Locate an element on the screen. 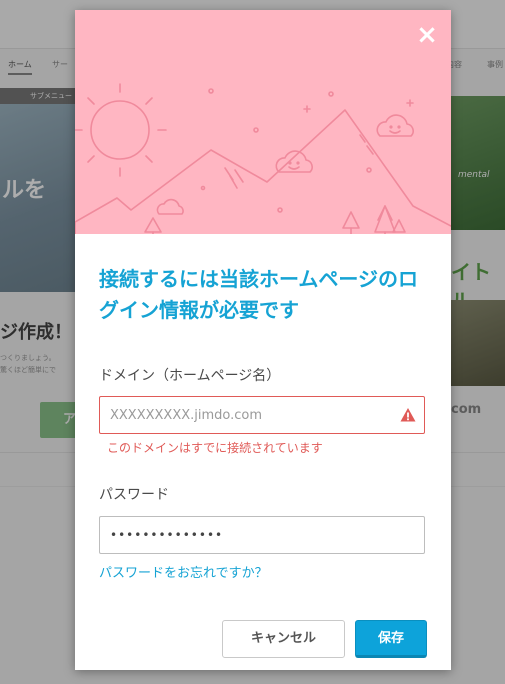  password-label: パスワード is located at coordinates (134, 495).